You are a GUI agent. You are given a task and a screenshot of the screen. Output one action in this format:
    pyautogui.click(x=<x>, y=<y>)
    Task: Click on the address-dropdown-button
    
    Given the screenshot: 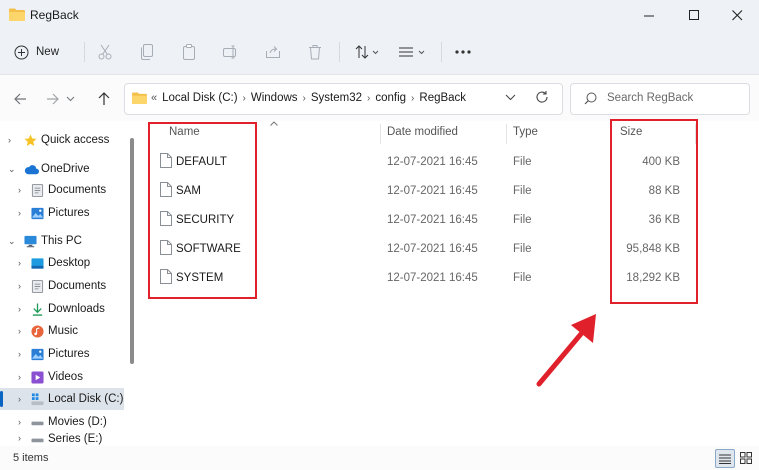 What is the action you would take?
    pyautogui.click(x=510, y=98)
    